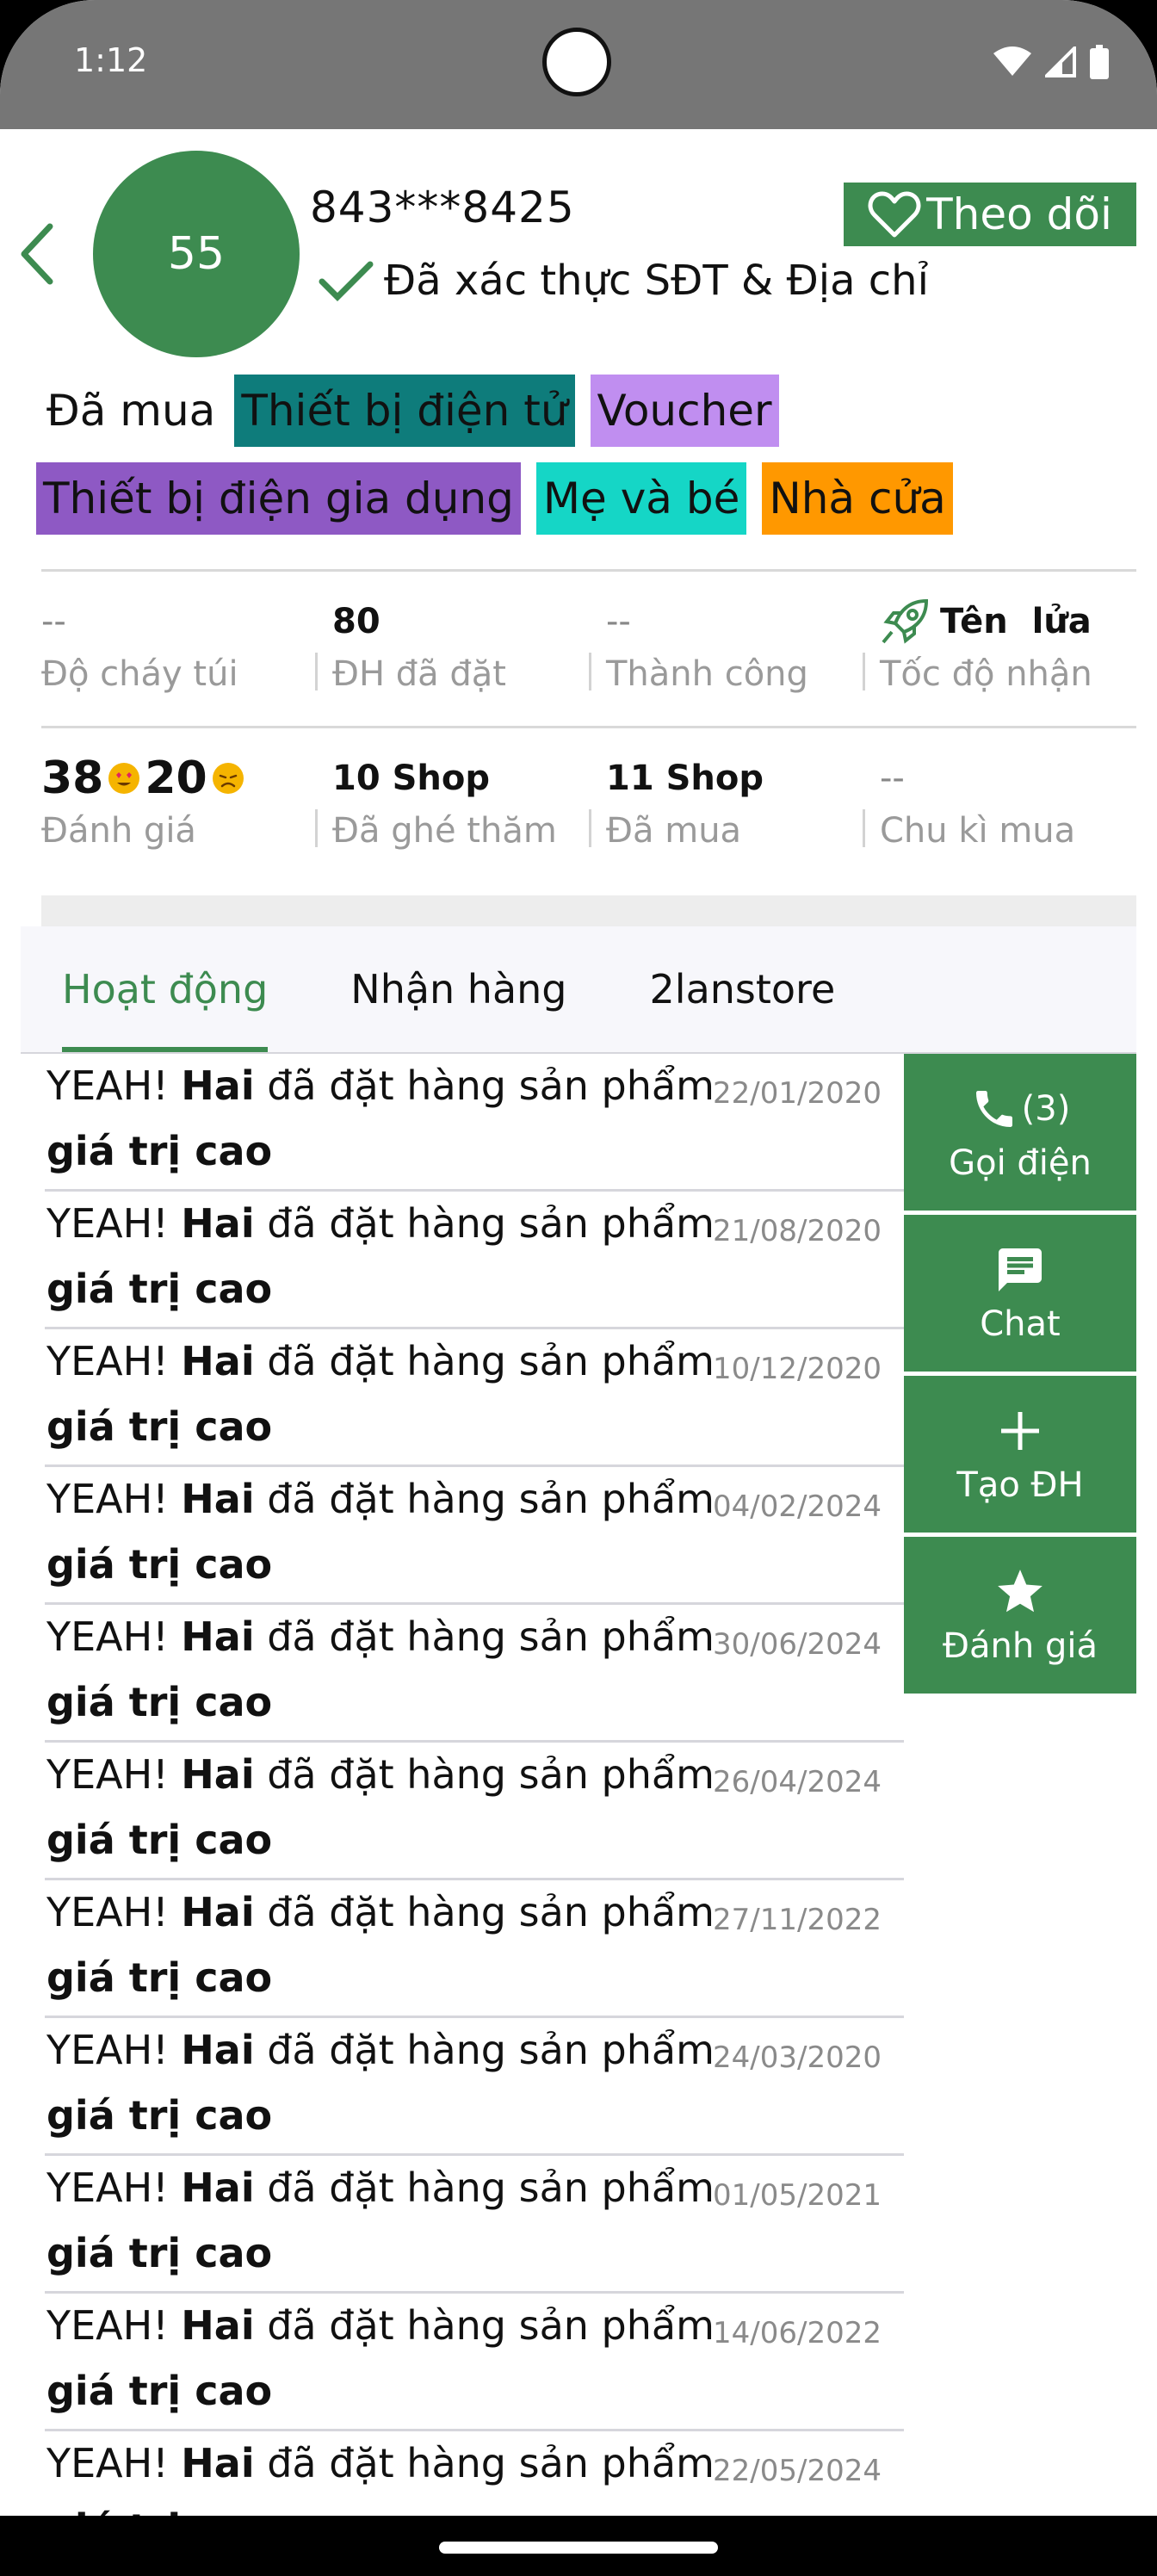 The image size is (1157, 2576). I want to click on phone-icon, so click(993, 1109).